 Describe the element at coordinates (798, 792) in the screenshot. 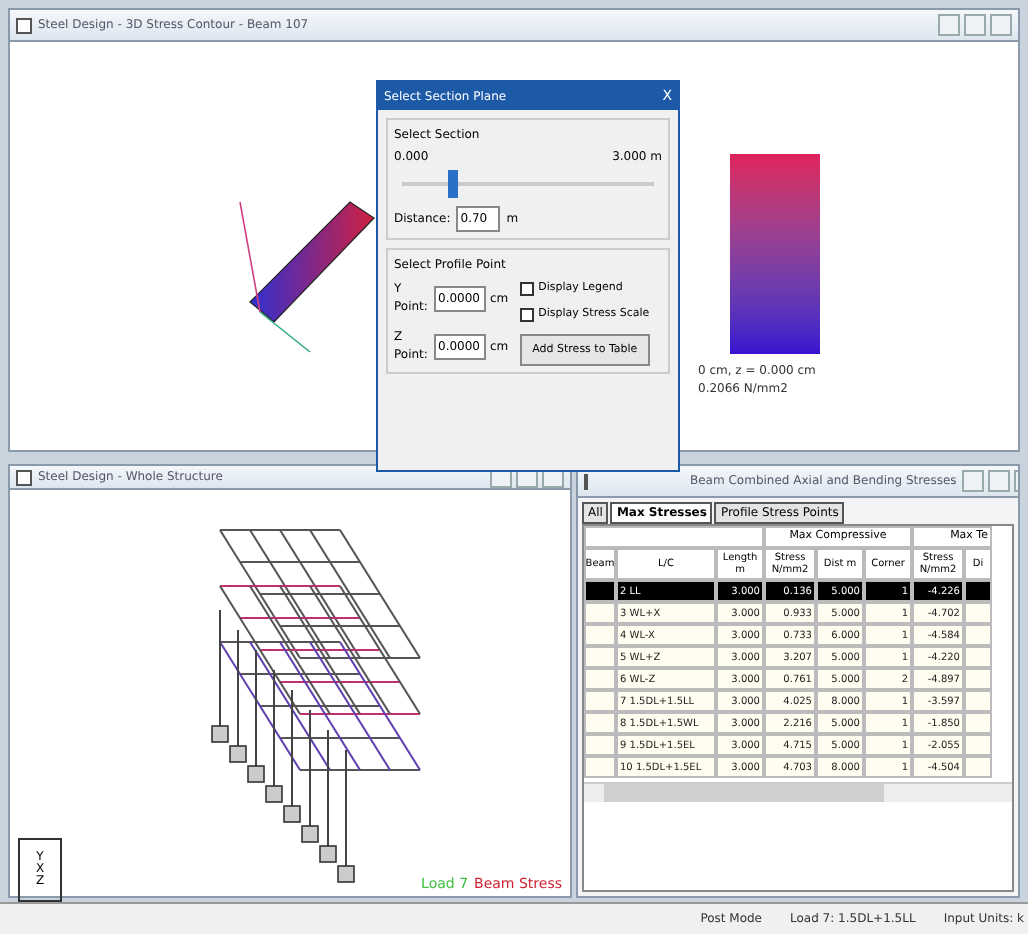

I see `horizontal-scrollbar` at that location.